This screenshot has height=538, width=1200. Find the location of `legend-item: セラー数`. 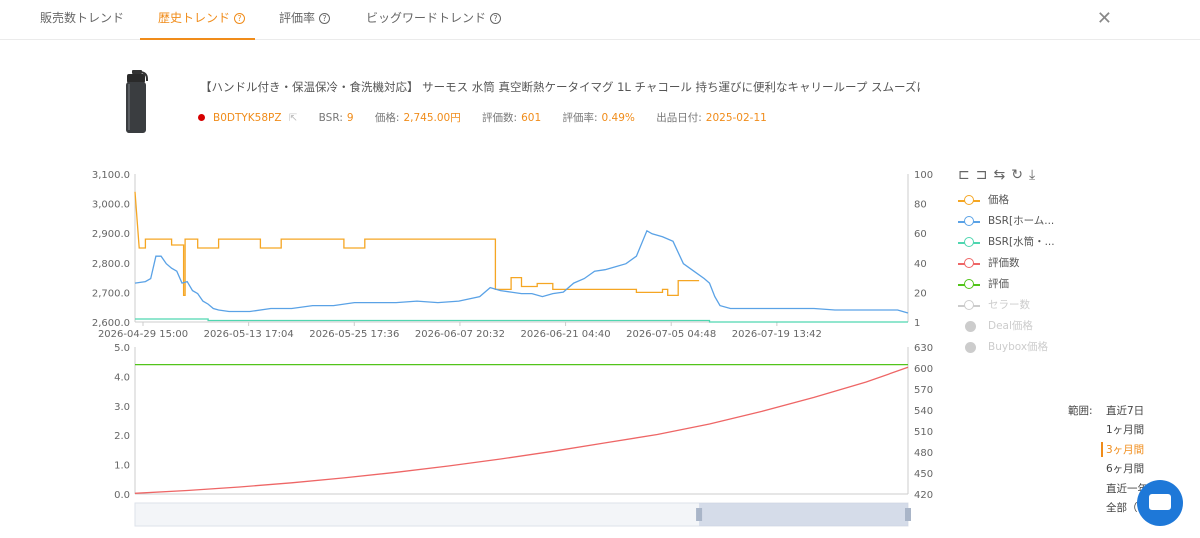

legend-item: セラー数 is located at coordinates (1006, 305).